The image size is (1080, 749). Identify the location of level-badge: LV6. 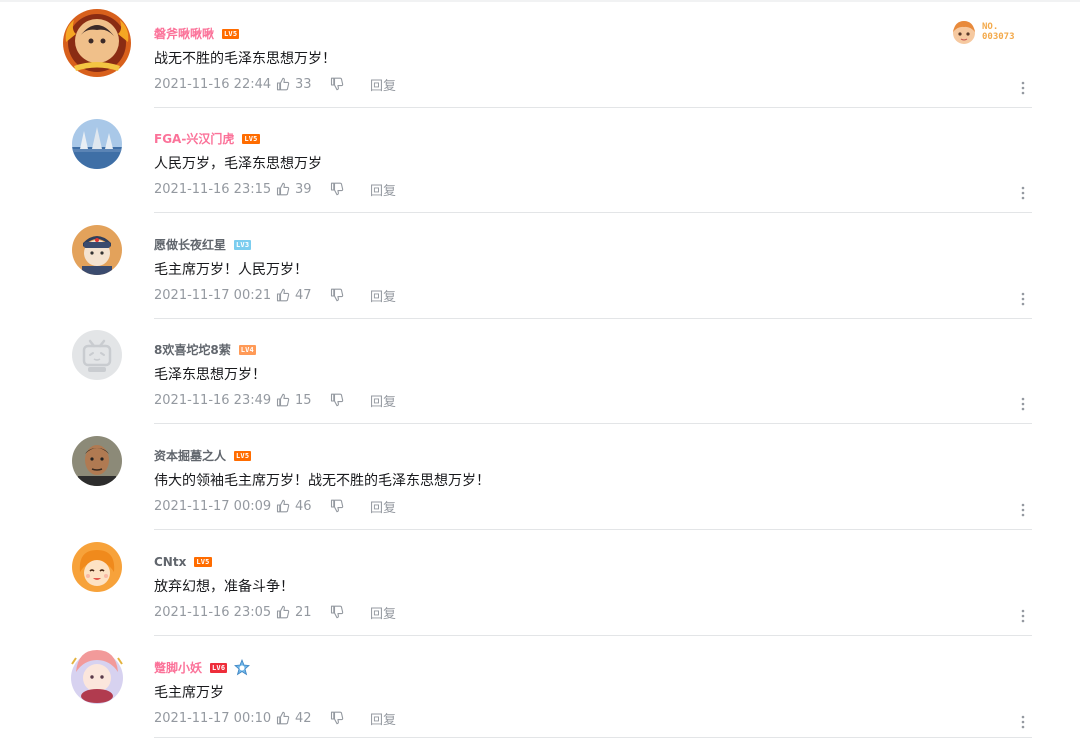
(219, 668).